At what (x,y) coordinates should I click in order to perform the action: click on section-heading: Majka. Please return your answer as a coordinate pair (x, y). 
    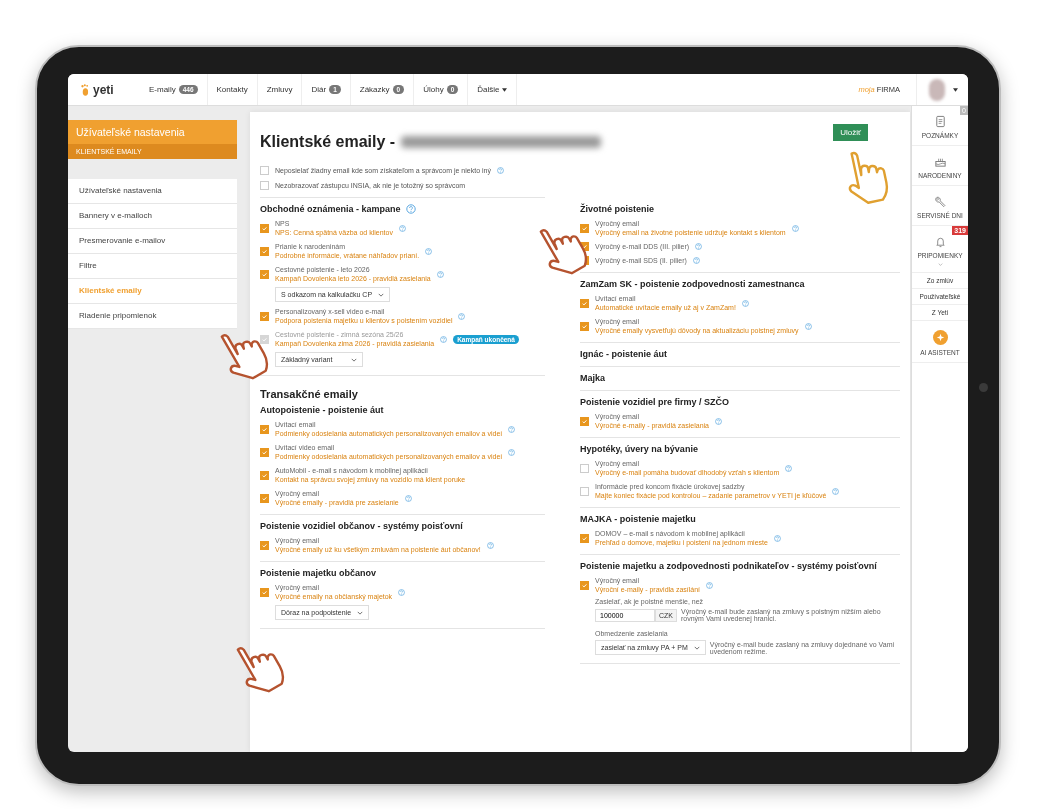
    Looking at the image, I should click on (592, 378).